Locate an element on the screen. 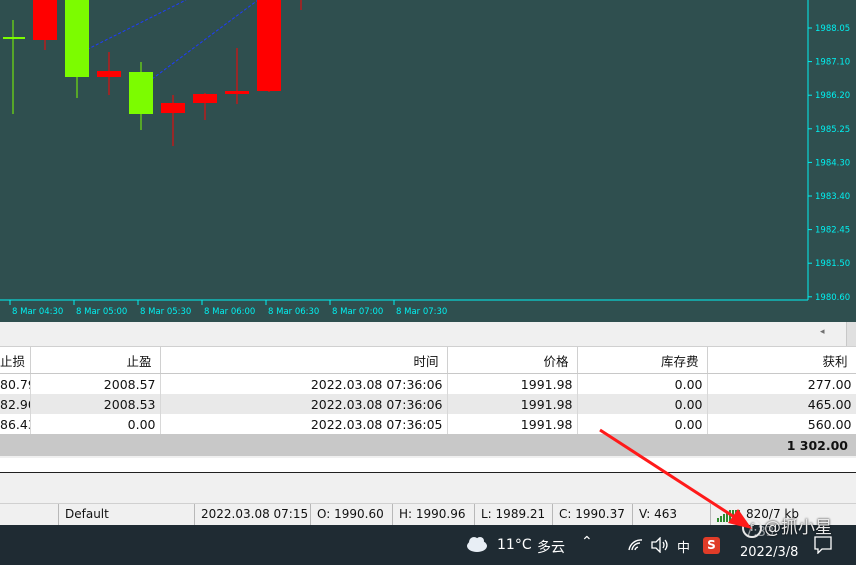 Image resolution: width=856 pixels, height=565 pixels. cell-profit: 277.00 is located at coordinates (781, 383).